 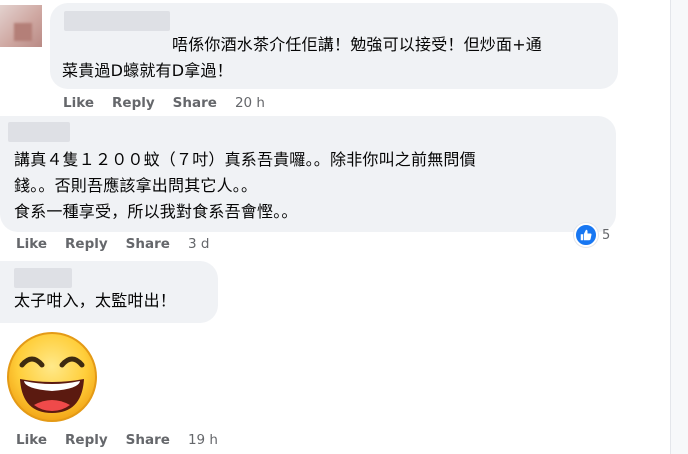 I want to click on timestamp: 20 h, so click(x=250, y=103).